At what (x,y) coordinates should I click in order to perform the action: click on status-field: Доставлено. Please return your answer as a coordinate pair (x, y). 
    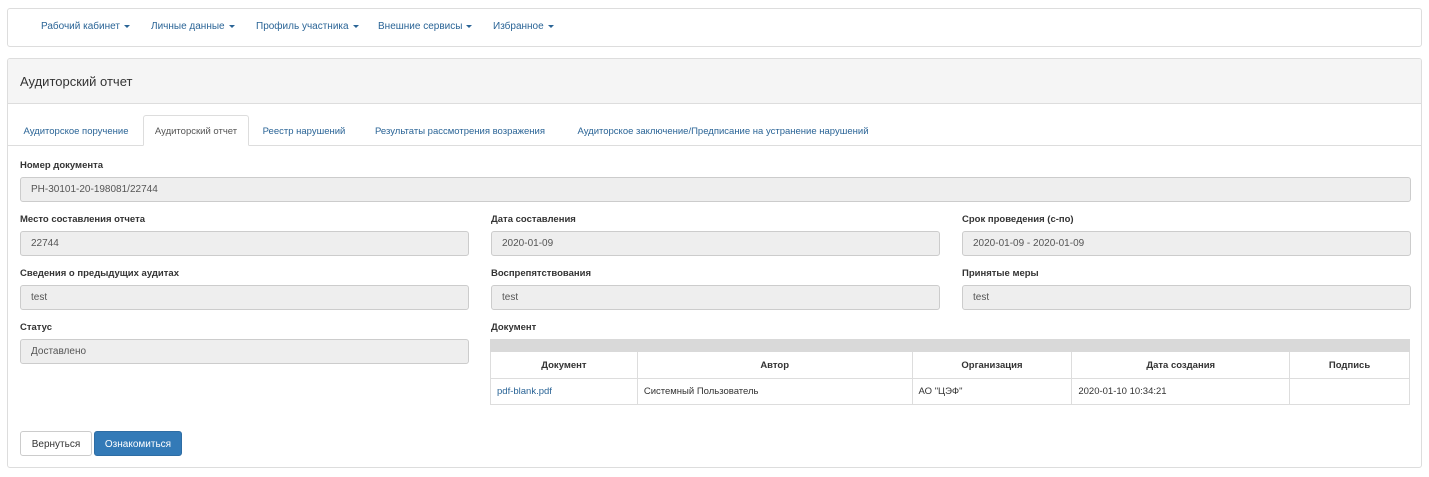
    Looking at the image, I should click on (244, 351).